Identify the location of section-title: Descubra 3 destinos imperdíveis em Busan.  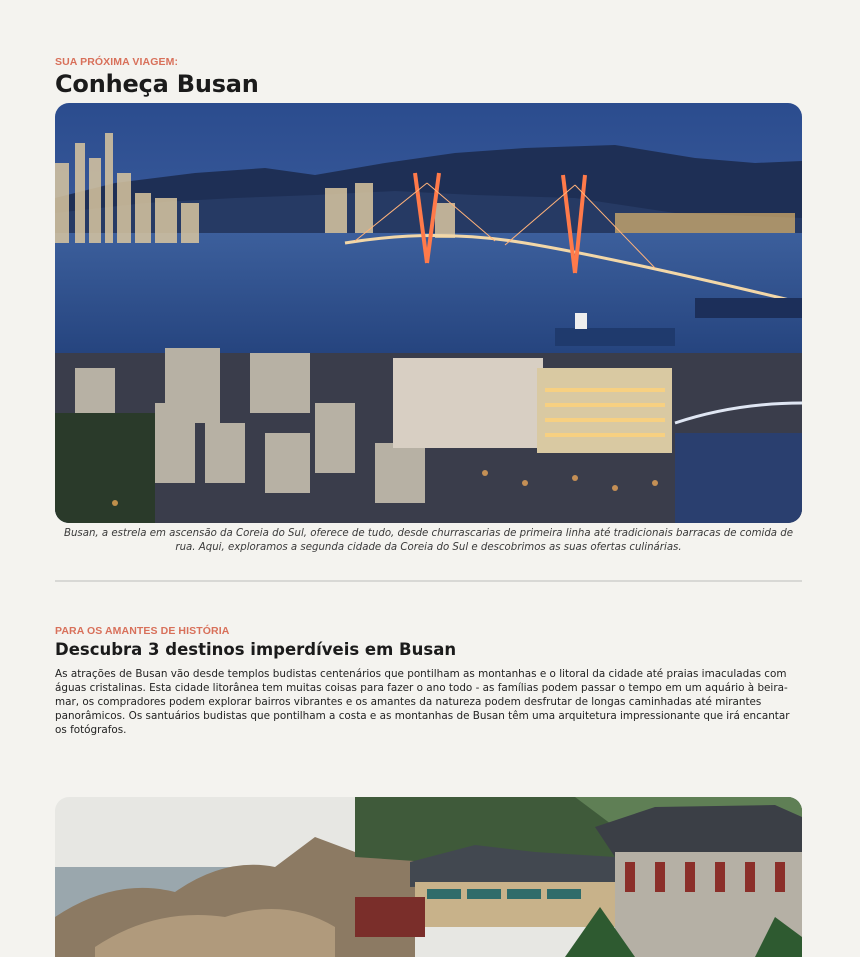
(256, 649).